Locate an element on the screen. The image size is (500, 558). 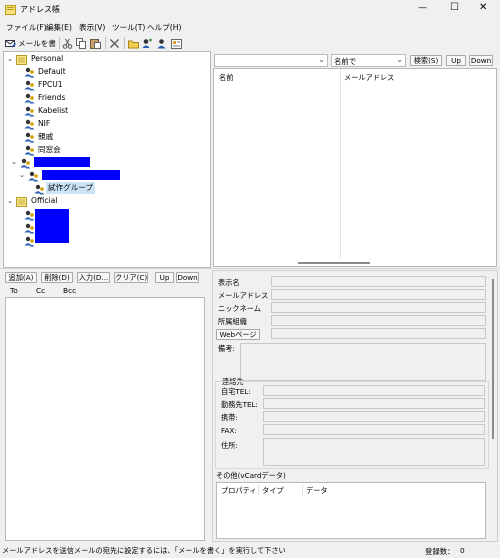
nickname-field is located at coordinates (378, 307).